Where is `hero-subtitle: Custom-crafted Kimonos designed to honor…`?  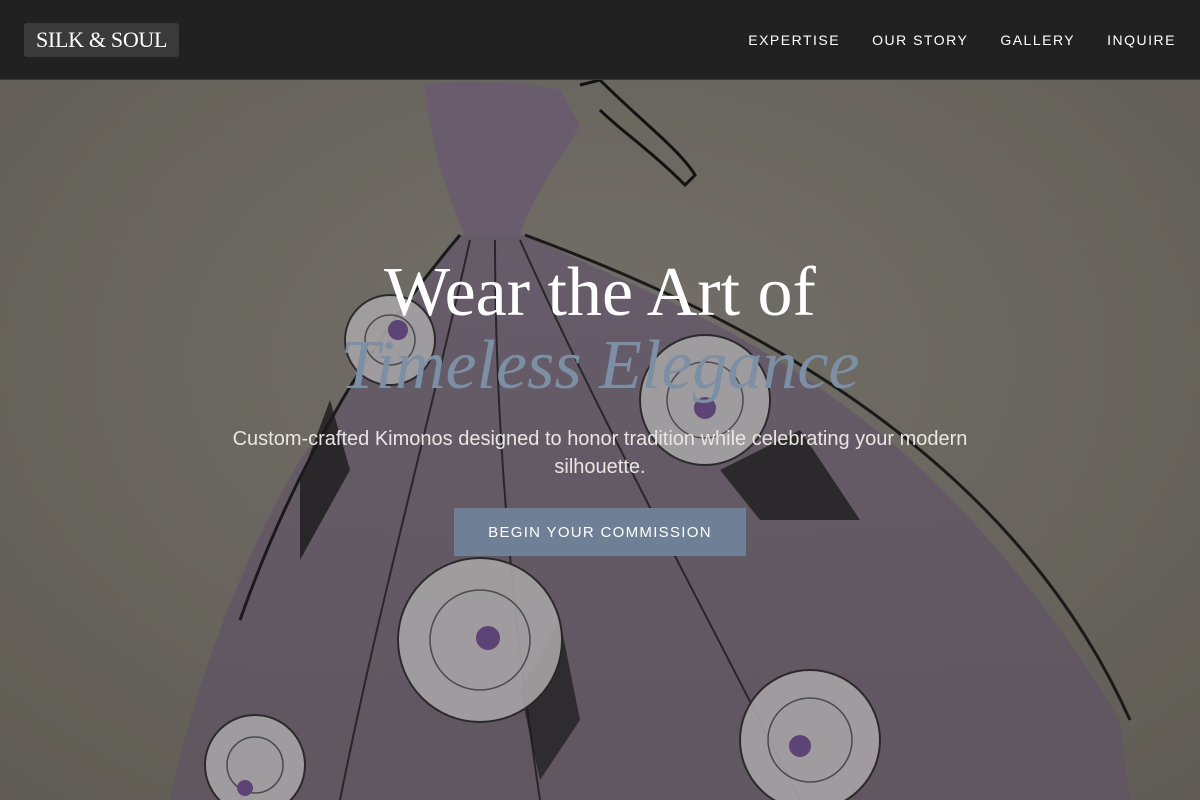
hero-subtitle: Custom-crafted Kimonos designed to honor… is located at coordinates (600, 453).